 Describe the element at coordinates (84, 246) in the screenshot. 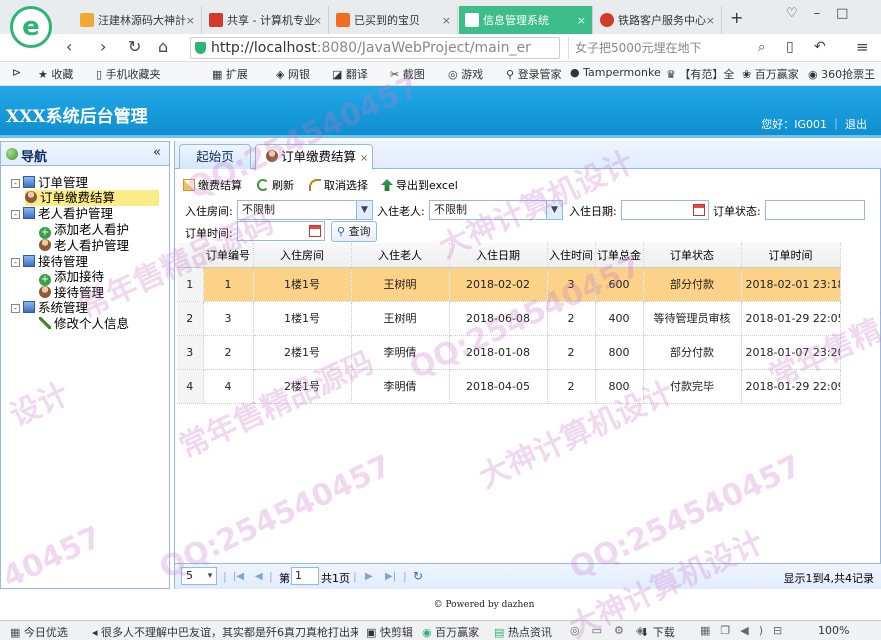

I see `nav-item-elder-care-manage: 老人看护管理` at that location.